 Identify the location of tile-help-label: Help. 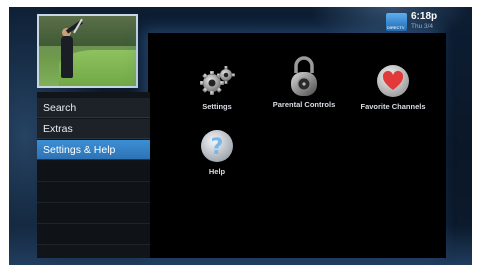
(217, 171).